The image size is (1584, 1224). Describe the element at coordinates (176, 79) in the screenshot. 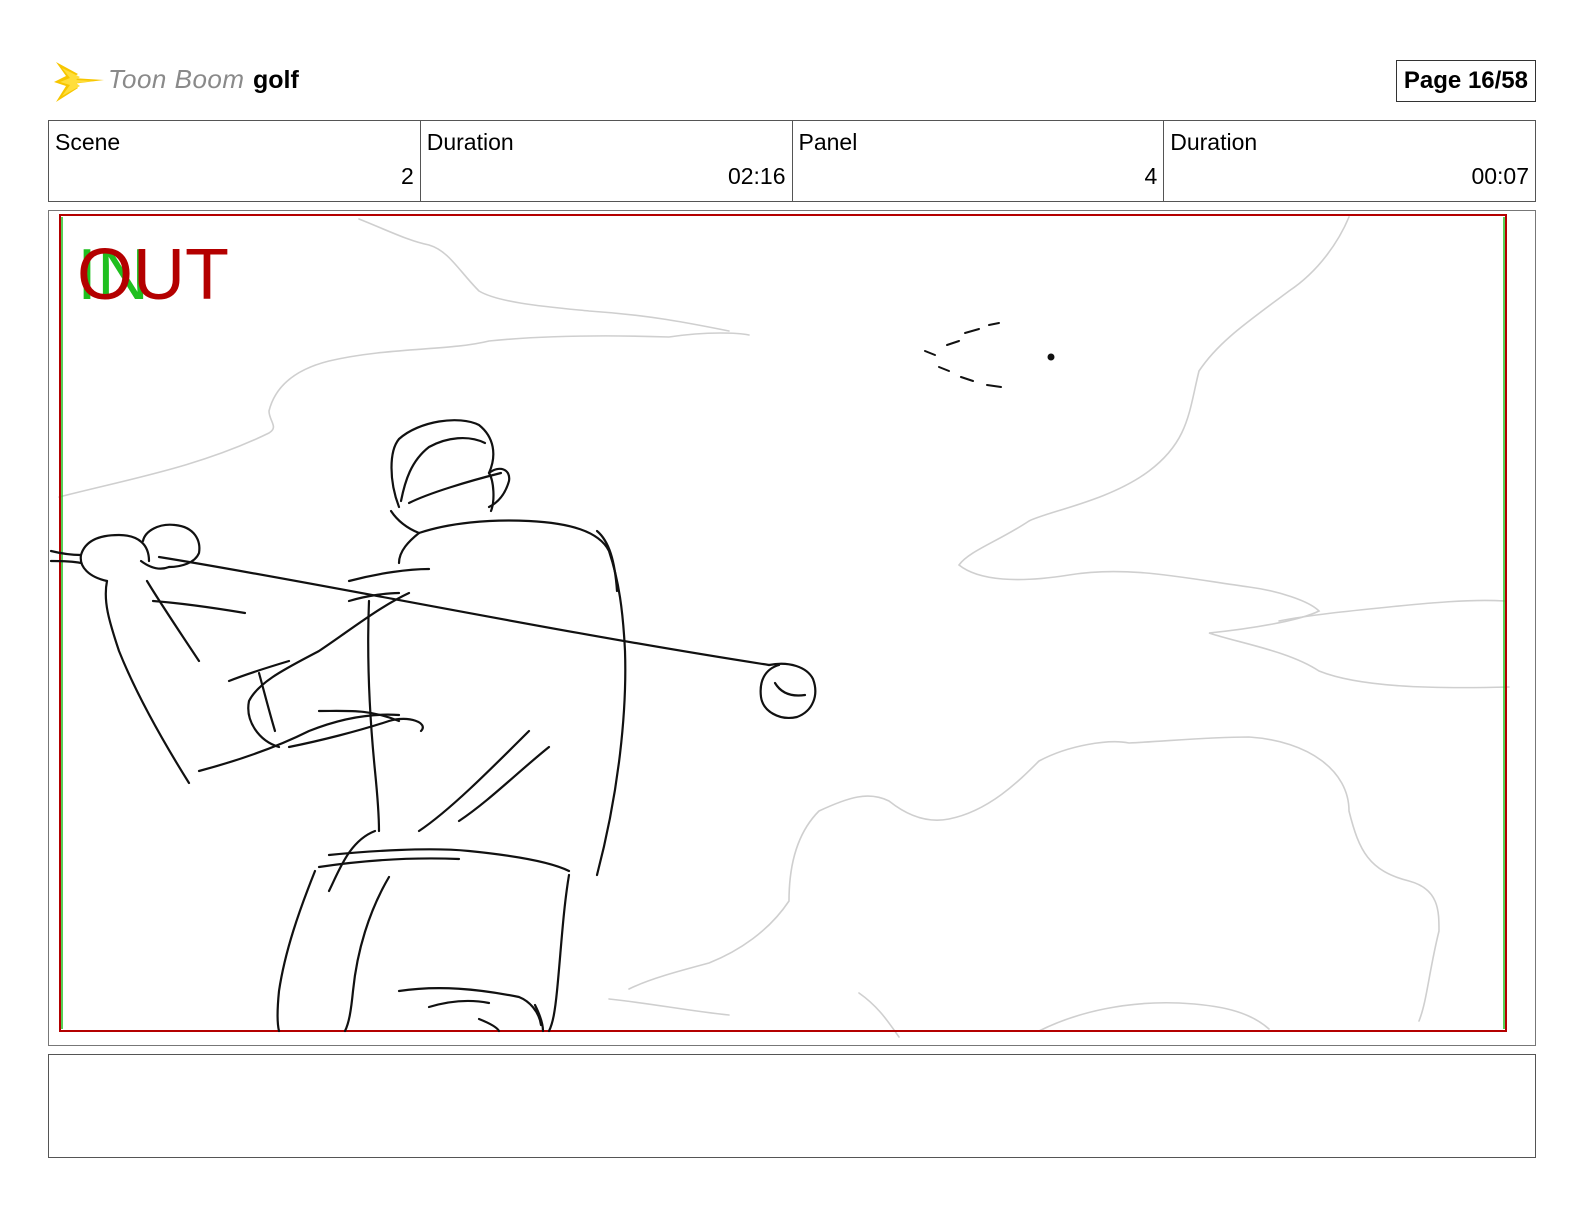

I see `logo-text: Toon Boom` at that location.